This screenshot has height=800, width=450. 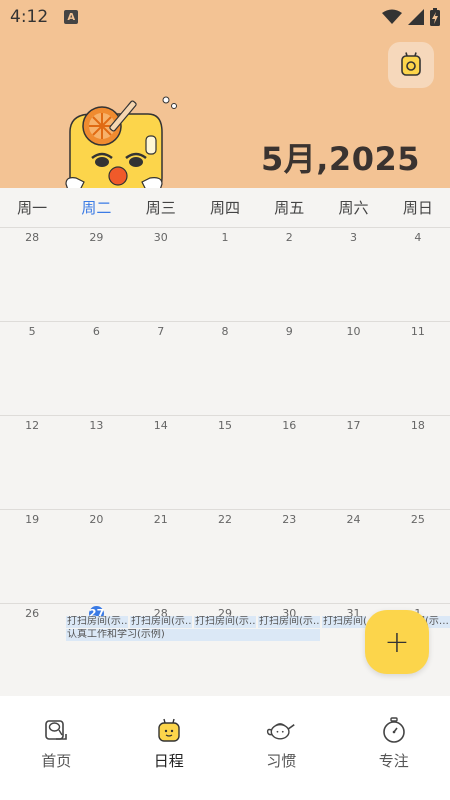 What do you see at coordinates (96, 462) in the screenshot?
I see `day-cell: 13` at bounding box center [96, 462].